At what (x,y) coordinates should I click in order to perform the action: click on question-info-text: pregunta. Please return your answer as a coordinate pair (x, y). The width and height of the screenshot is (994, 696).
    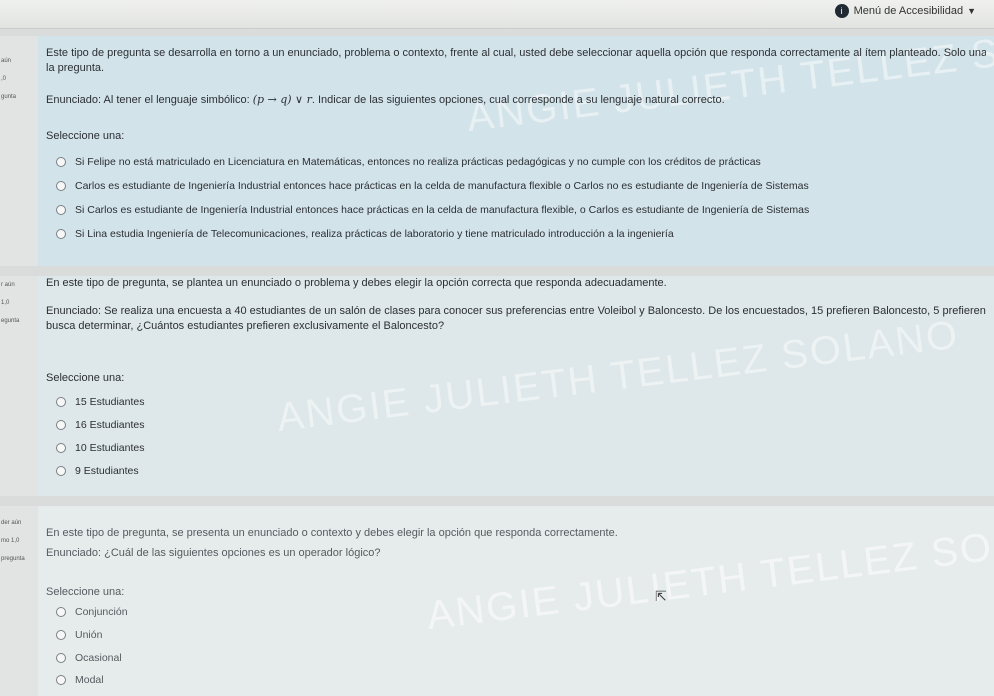
    Looking at the image, I should click on (13, 559).